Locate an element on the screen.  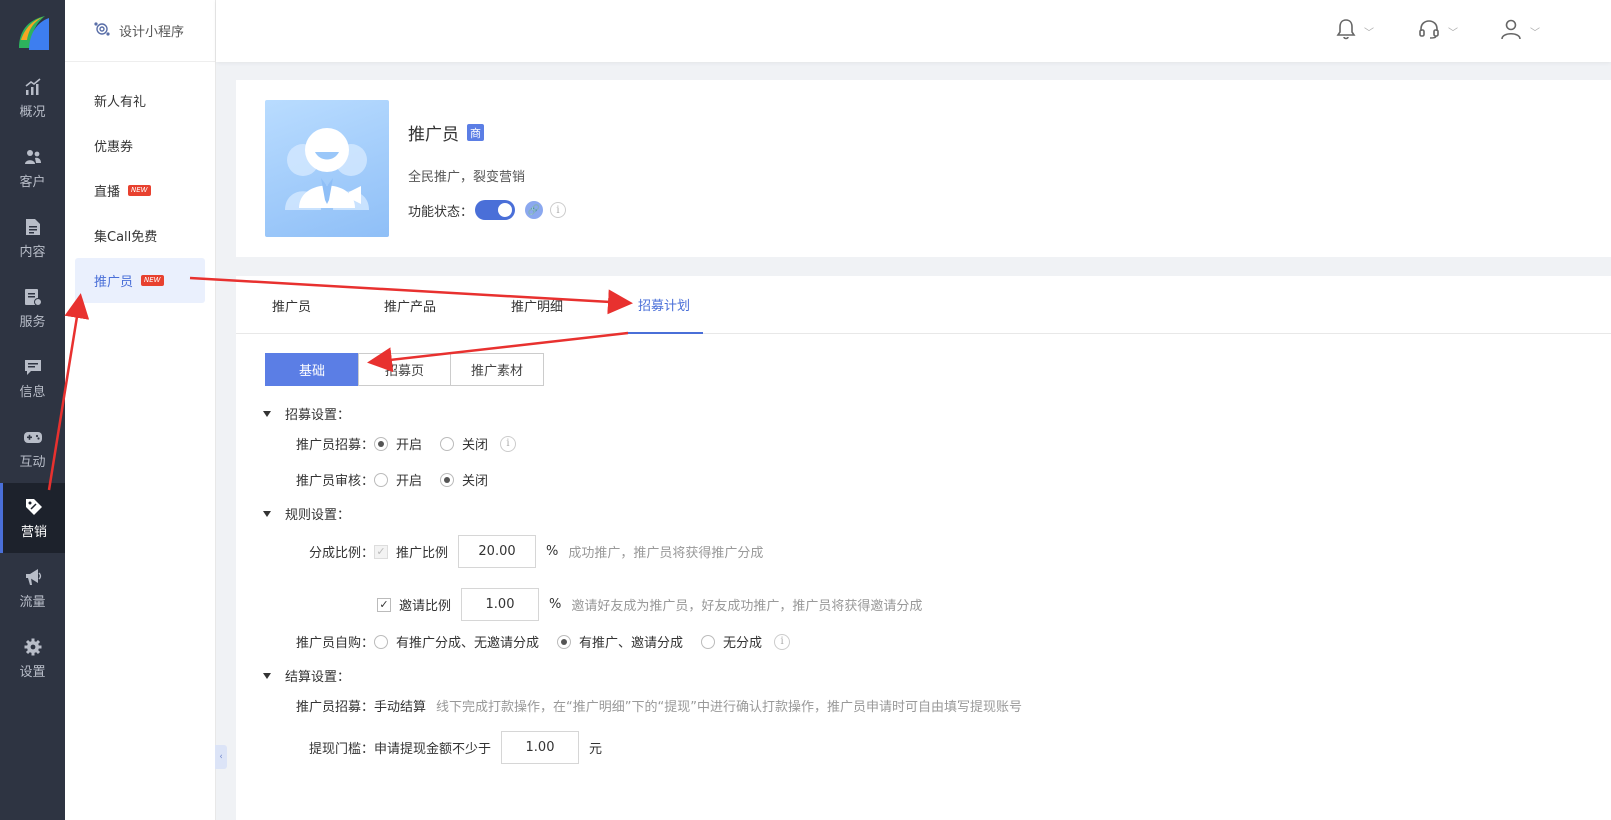
recruit-row: 推广员招募： 开启 关闭 i is located at coordinates (376, 443).